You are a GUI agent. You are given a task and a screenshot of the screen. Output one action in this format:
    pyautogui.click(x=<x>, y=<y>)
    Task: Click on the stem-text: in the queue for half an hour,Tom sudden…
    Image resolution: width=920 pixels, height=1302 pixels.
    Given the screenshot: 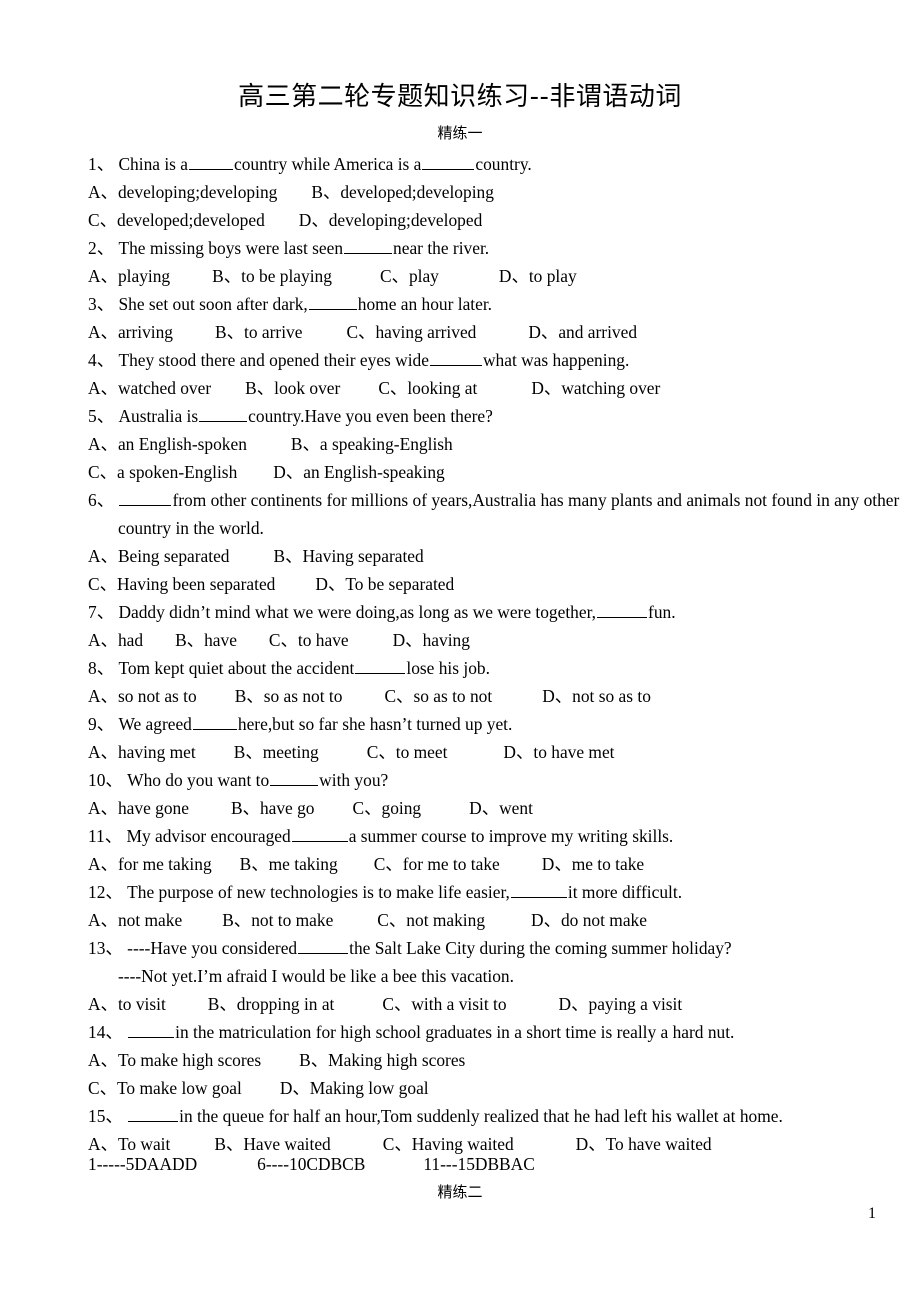 What is the action you would take?
    pyautogui.click(x=481, y=1116)
    